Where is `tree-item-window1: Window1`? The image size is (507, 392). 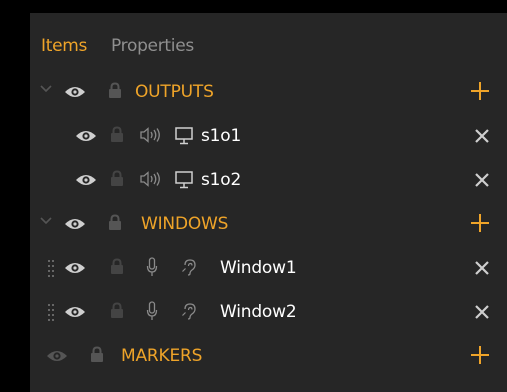
tree-item-window1: Window1 is located at coordinates (268, 268).